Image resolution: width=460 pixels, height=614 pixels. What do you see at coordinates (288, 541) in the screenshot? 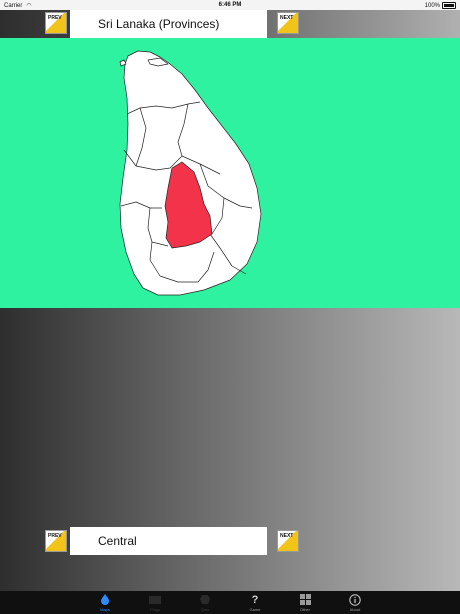
I see `footer-next-button: NEXT` at bounding box center [288, 541].